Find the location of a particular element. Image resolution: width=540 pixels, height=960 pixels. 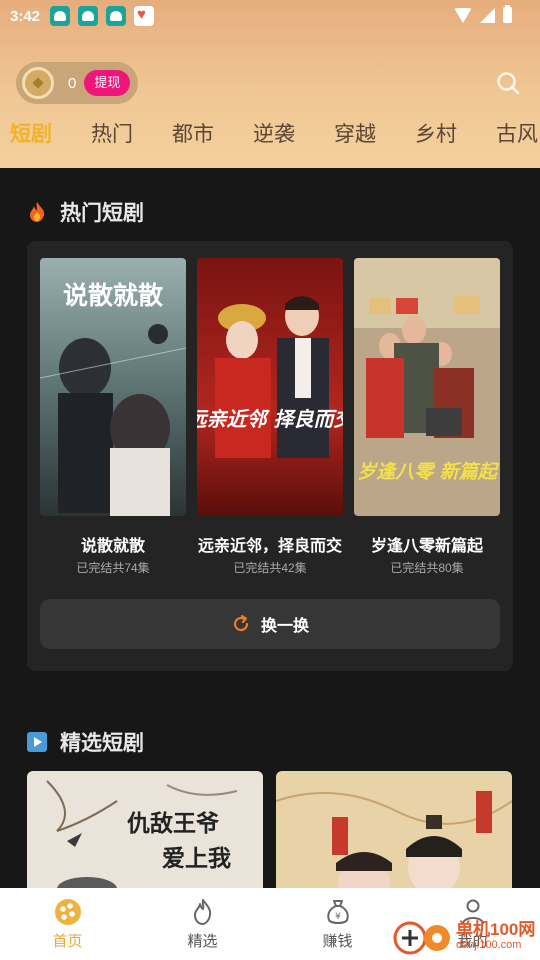

pick-poster: 仇敌王爷 爱上我 is located at coordinates (145, 831).